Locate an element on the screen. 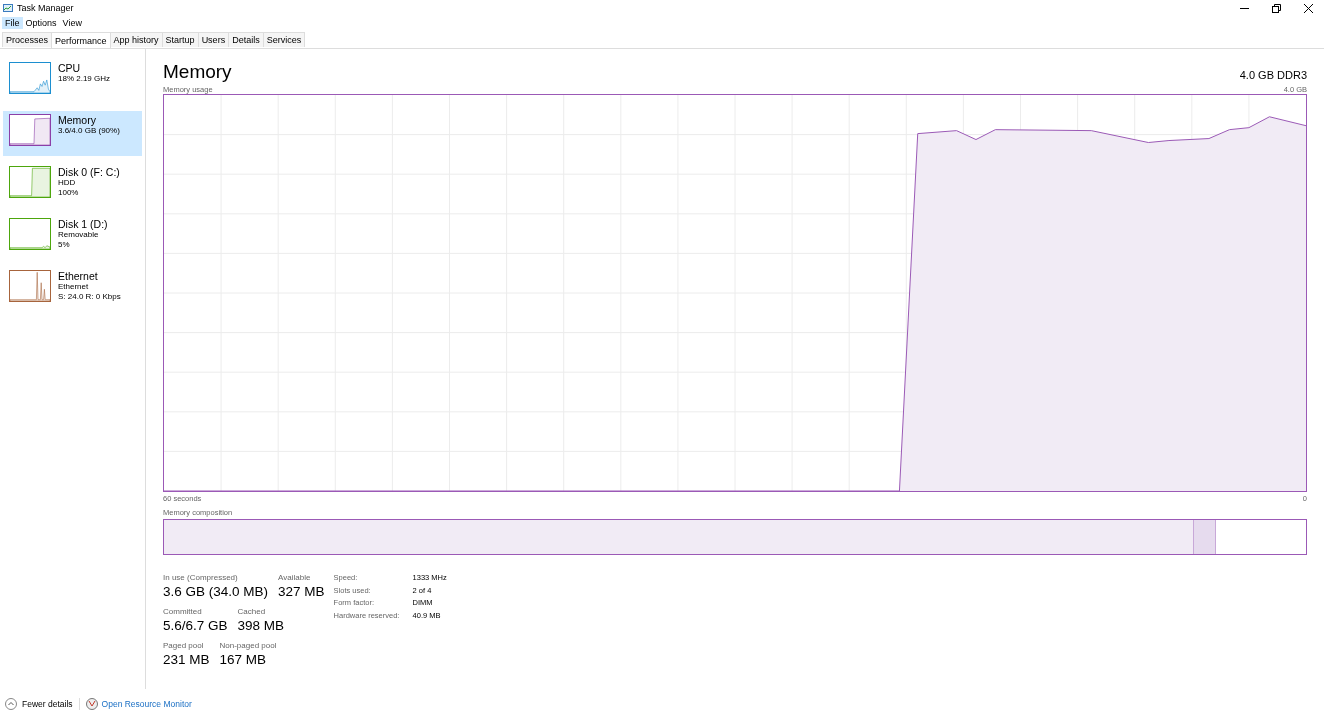 Image resolution: width=1324 pixels, height=720 pixels. chevron-up-icon is located at coordinates (11, 704).